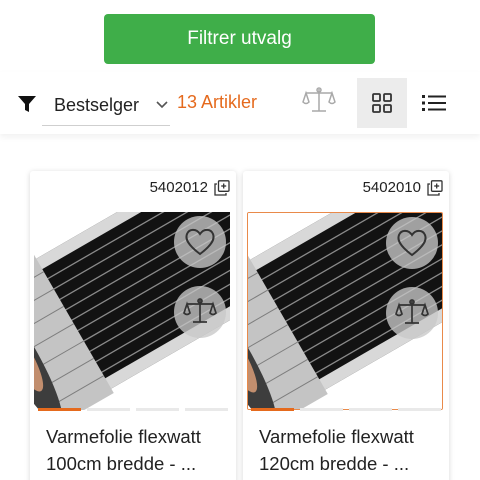 Image resolution: width=480 pixels, height=480 pixels. What do you see at coordinates (391, 187) in the screenshot?
I see `product-sku: 5402010` at bounding box center [391, 187].